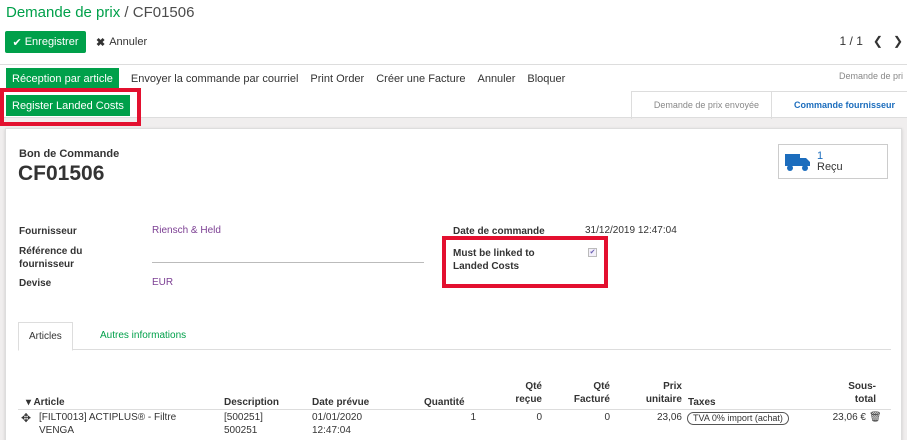 The image size is (907, 440). I want to click on cancel-order-button: Annuler, so click(496, 79).